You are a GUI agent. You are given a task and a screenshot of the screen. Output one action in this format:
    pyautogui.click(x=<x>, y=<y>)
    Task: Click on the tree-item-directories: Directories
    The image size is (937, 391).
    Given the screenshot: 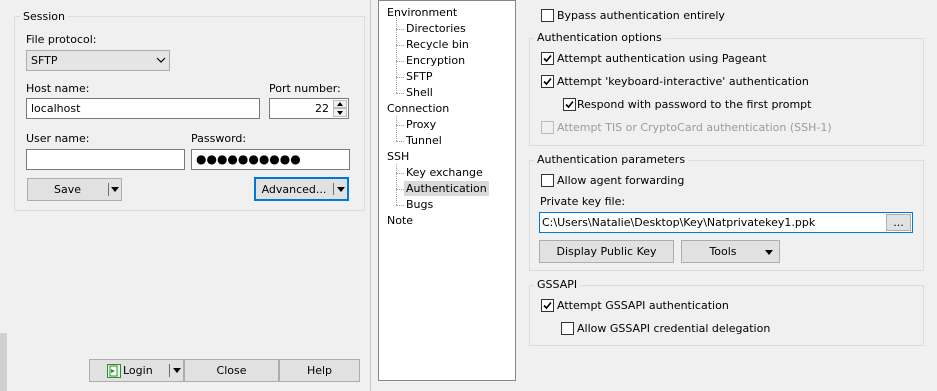 What is the action you would take?
    pyautogui.click(x=436, y=28)
    